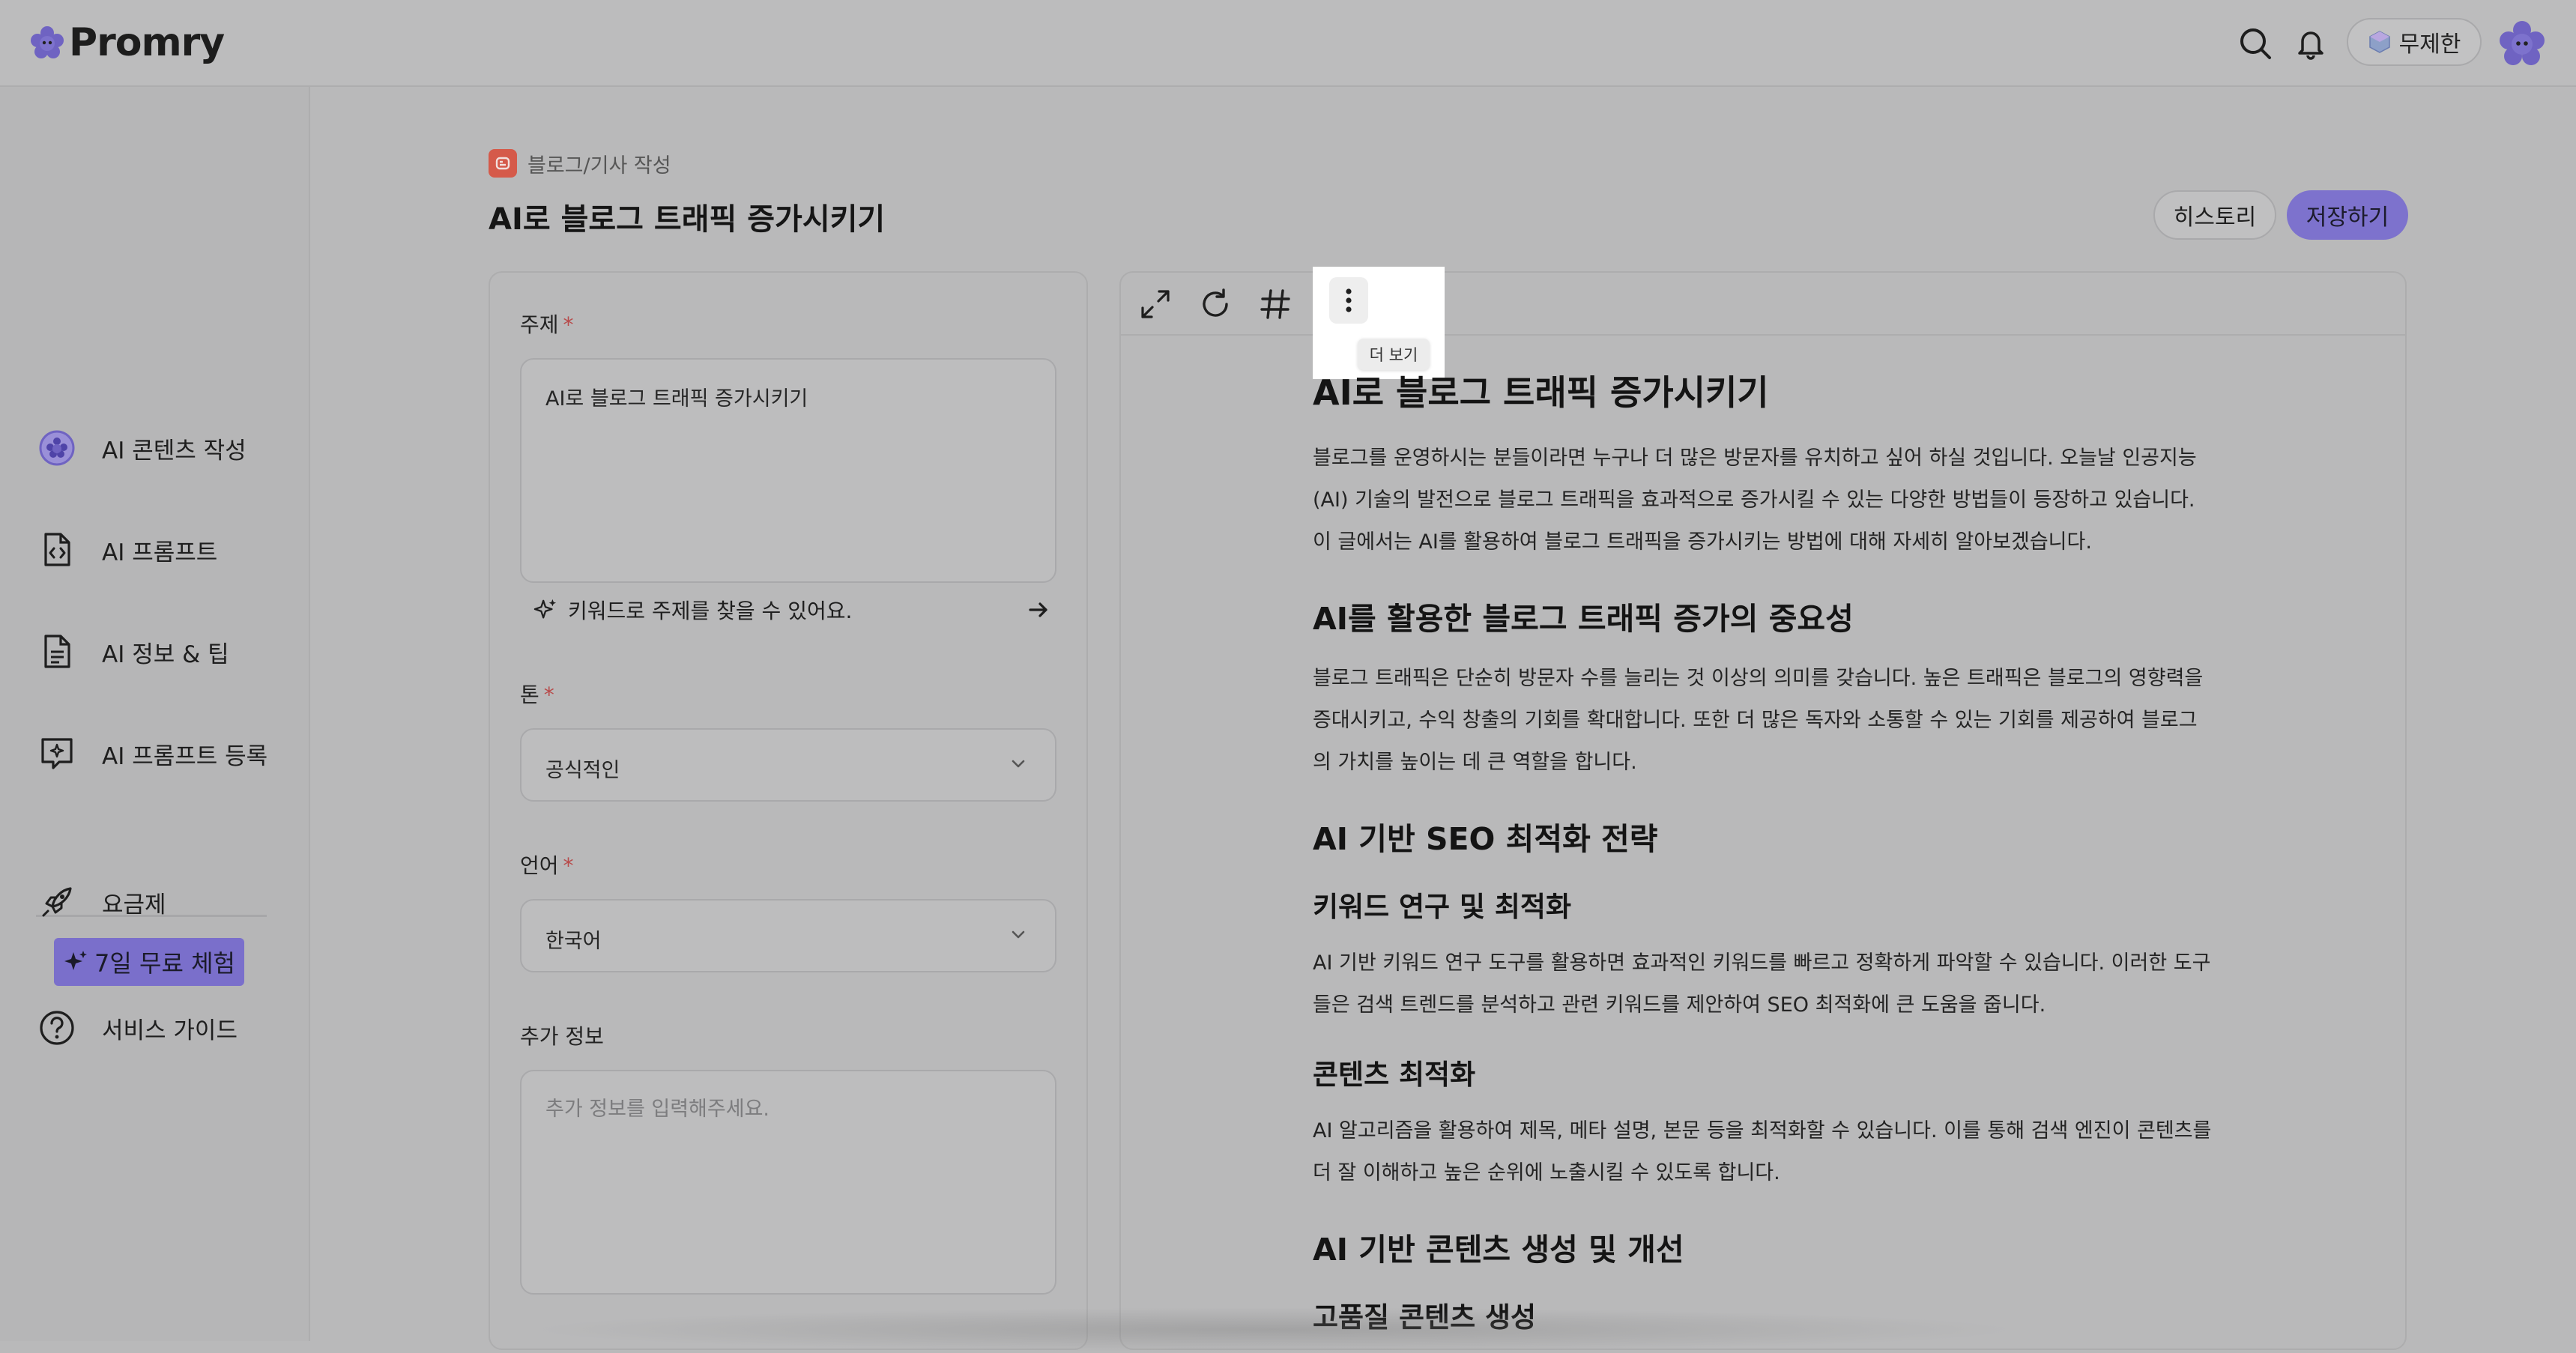  What do you see at coordinates (2255, 43) in the screenshot?
I see `search-icon` at bounding box center [2255, 43].